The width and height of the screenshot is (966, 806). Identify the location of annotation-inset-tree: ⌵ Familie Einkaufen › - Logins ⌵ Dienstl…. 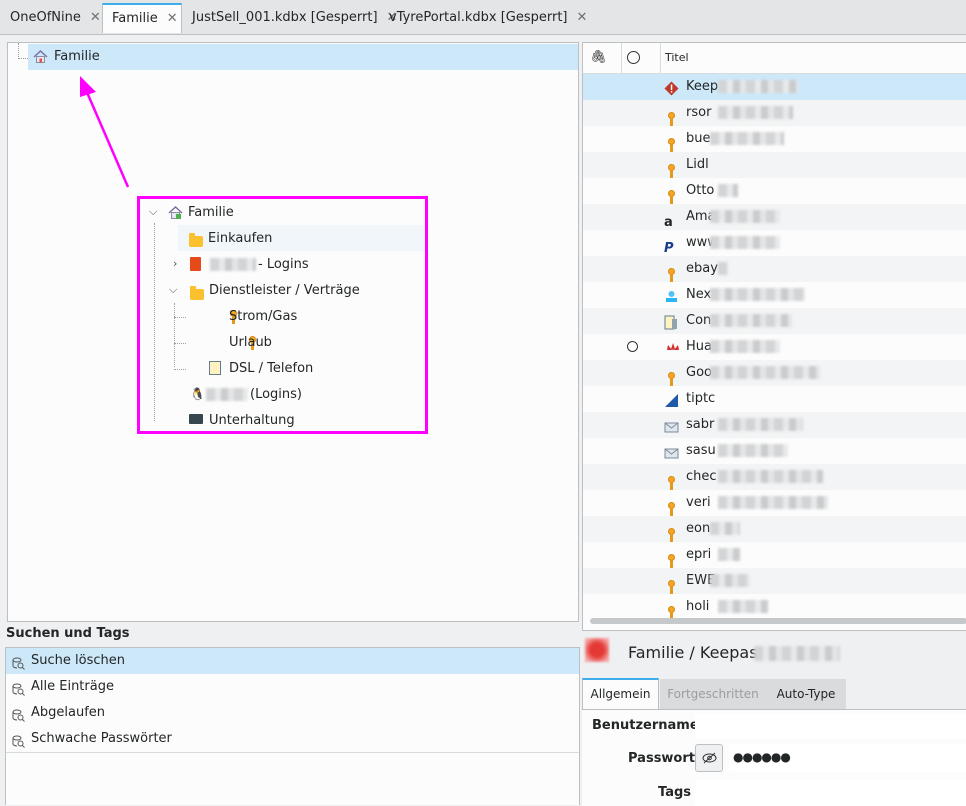
(282, 315).